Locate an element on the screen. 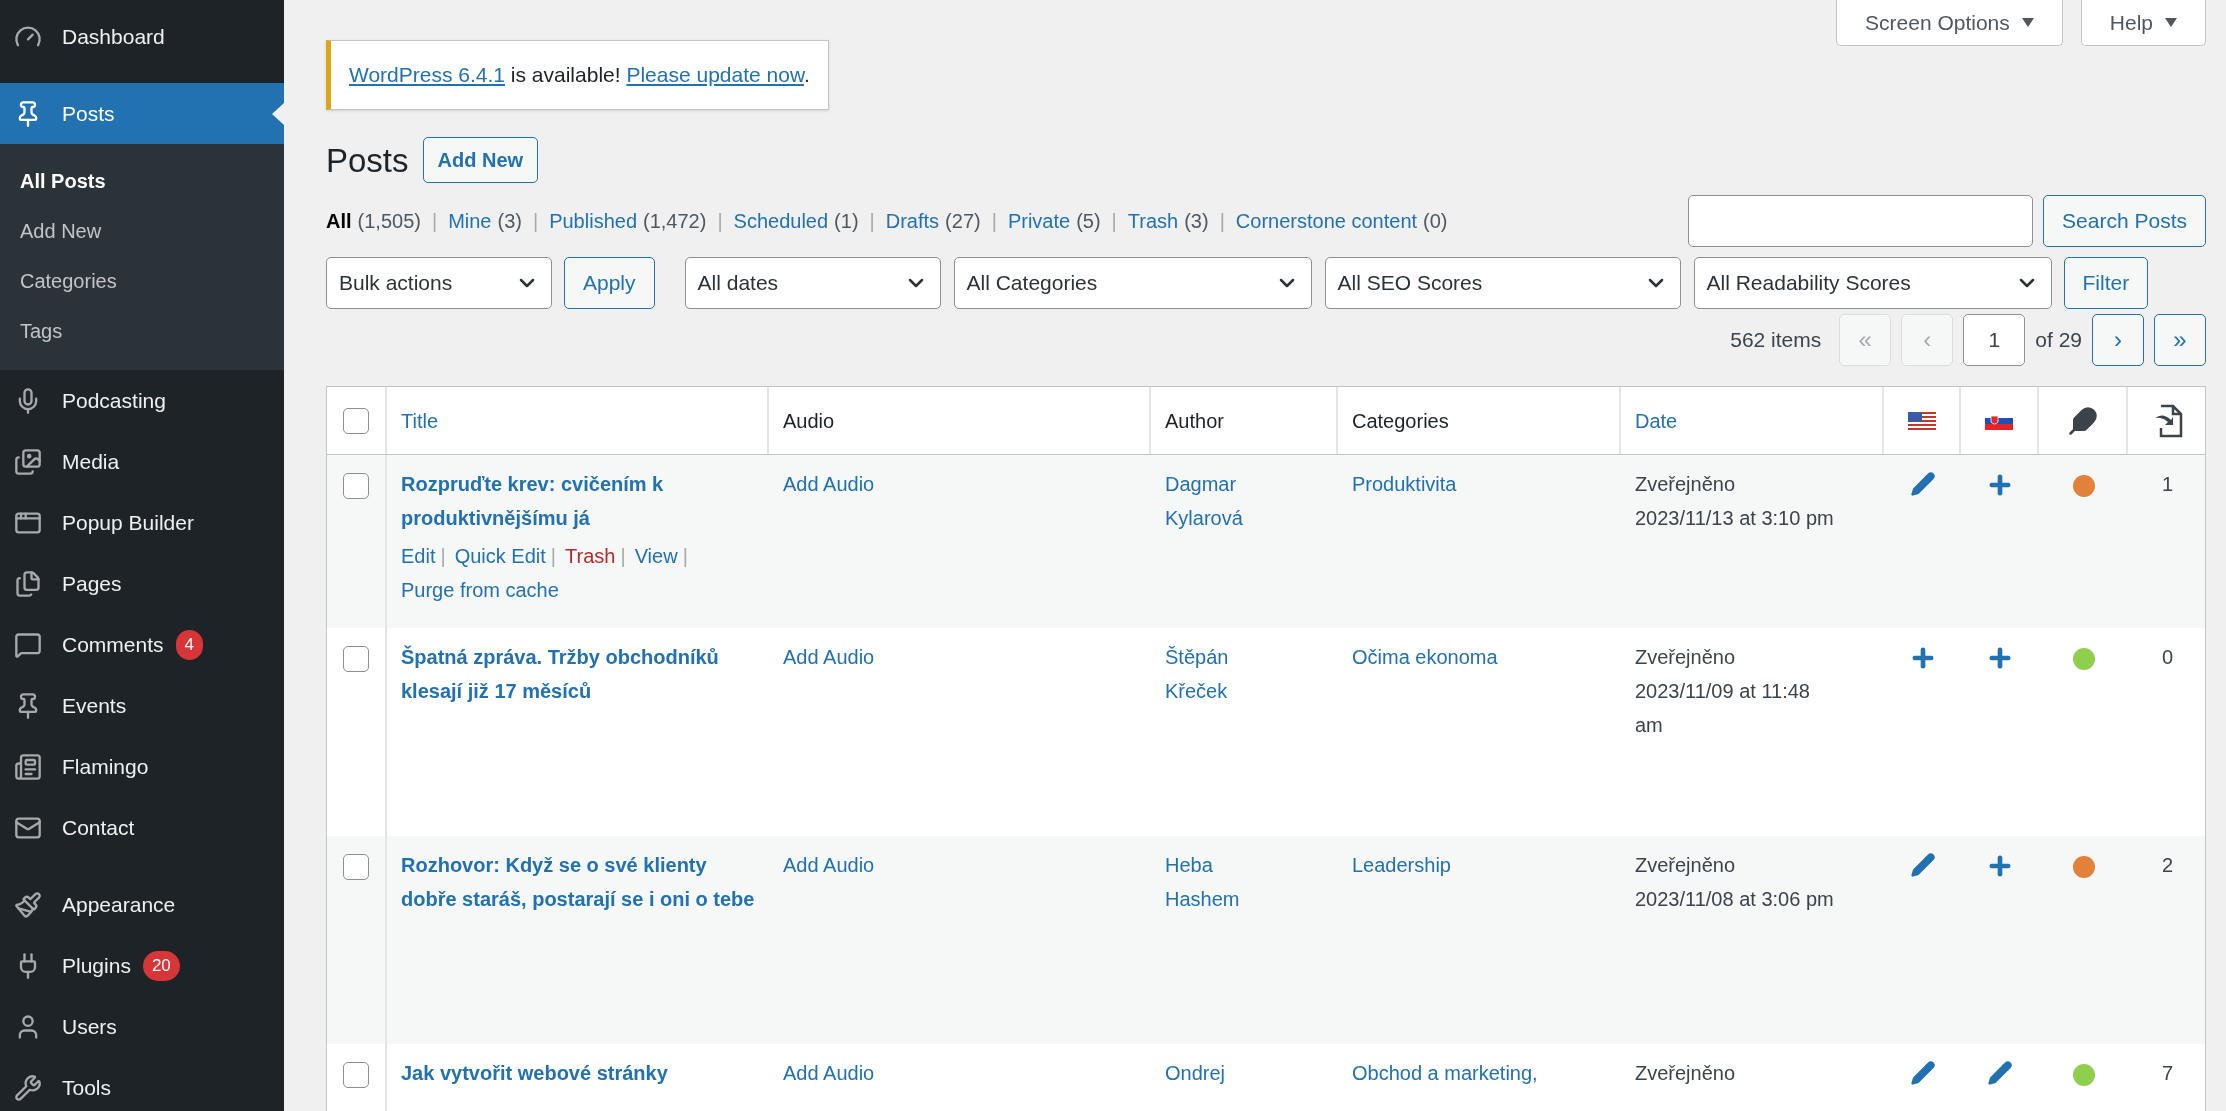 Image resolution: width=2226 pixels, height=1111 pixels. dropdown: All Categories is located at coordinates (1132, 283).